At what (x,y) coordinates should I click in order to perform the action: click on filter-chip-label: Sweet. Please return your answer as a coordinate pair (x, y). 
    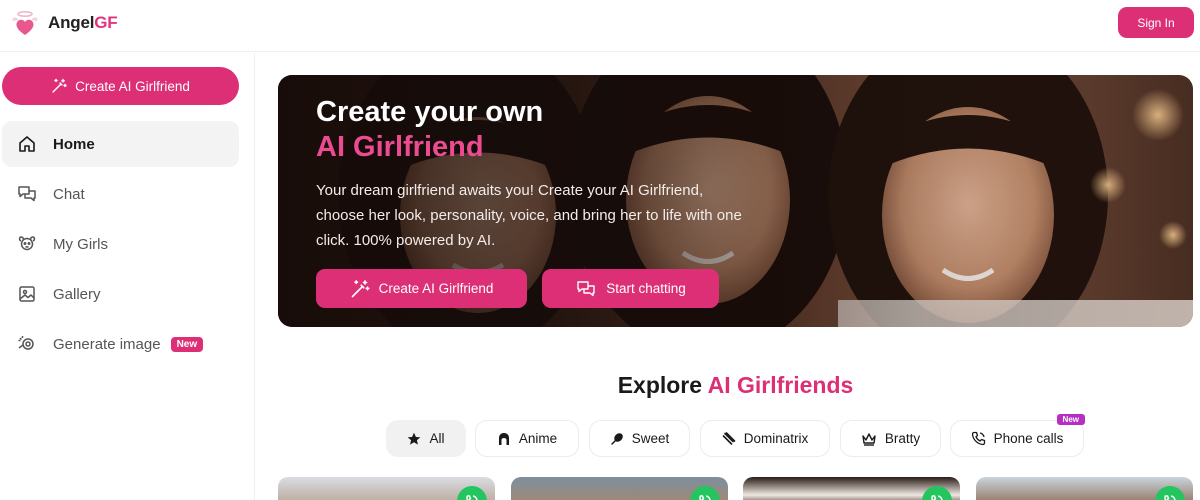
    Looking at the image, I should click on (650, 438).